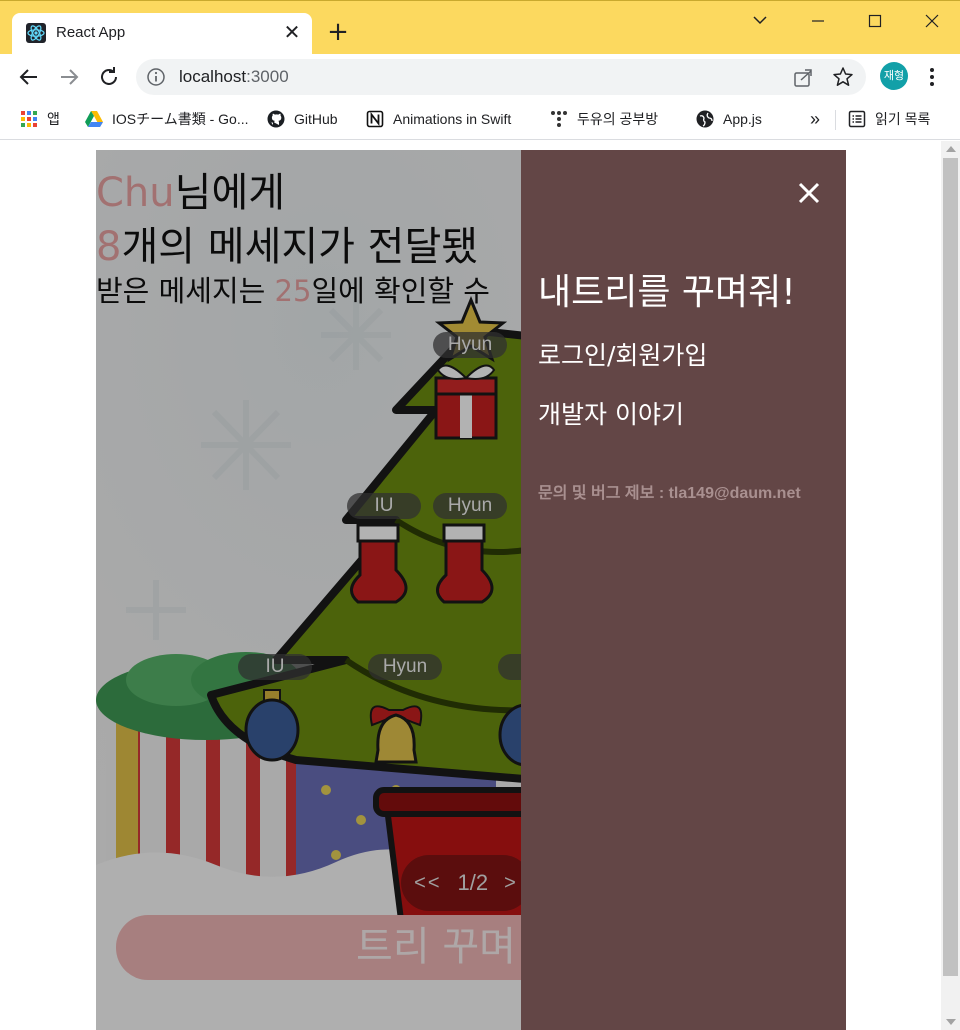  I want to click on bookmark-github: GitHub, so click(302, 119).